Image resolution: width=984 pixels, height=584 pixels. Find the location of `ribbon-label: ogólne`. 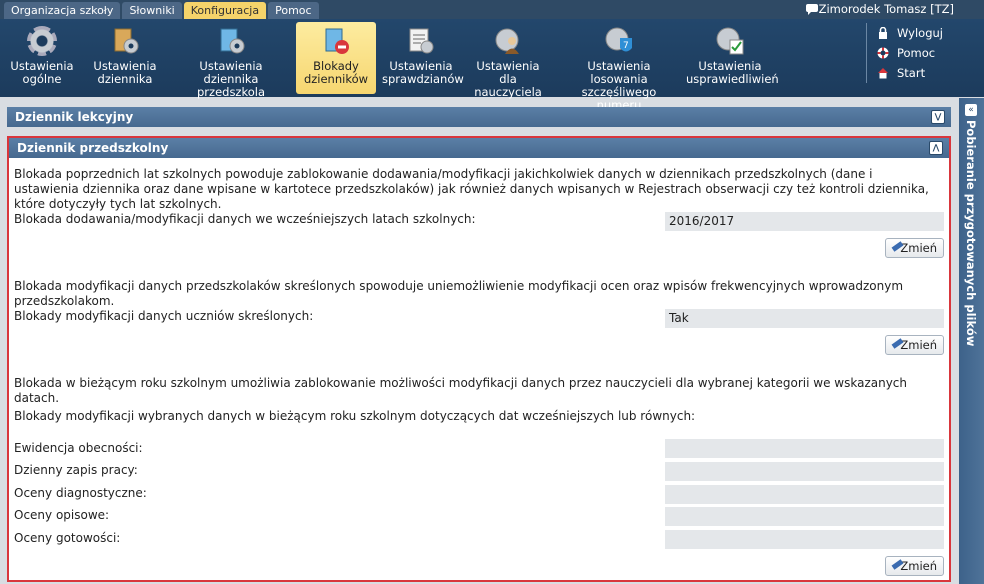

ribbon-label: ogólne is located at coordinates (42, 79).